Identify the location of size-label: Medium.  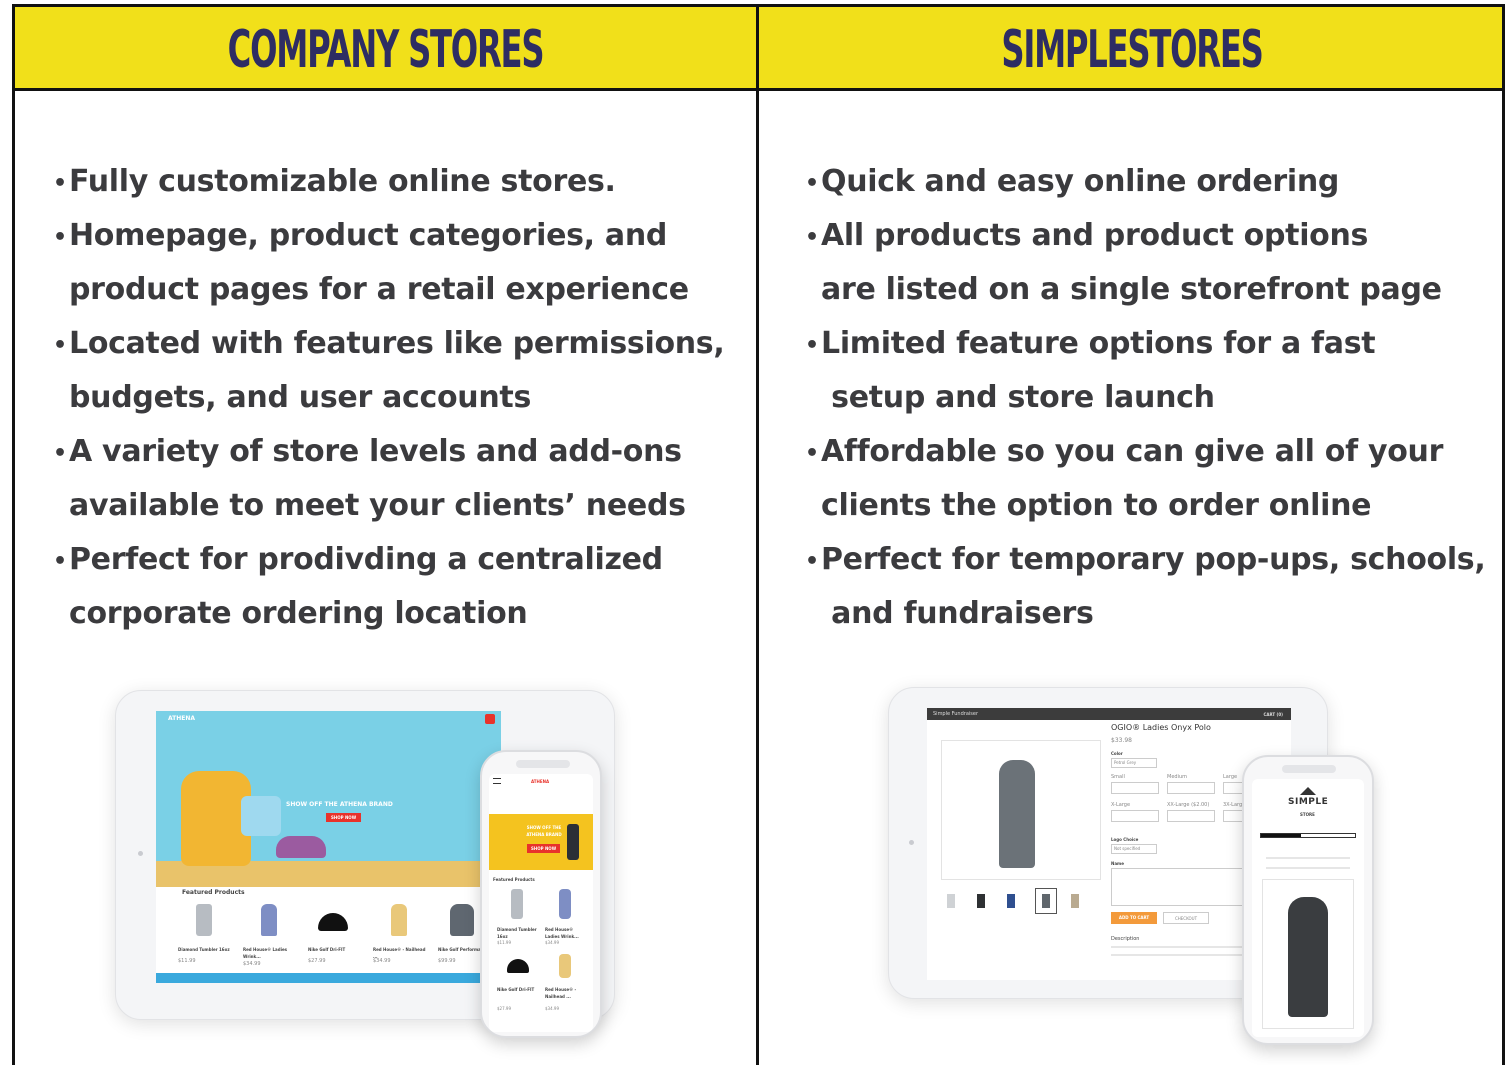
(1177, 777).